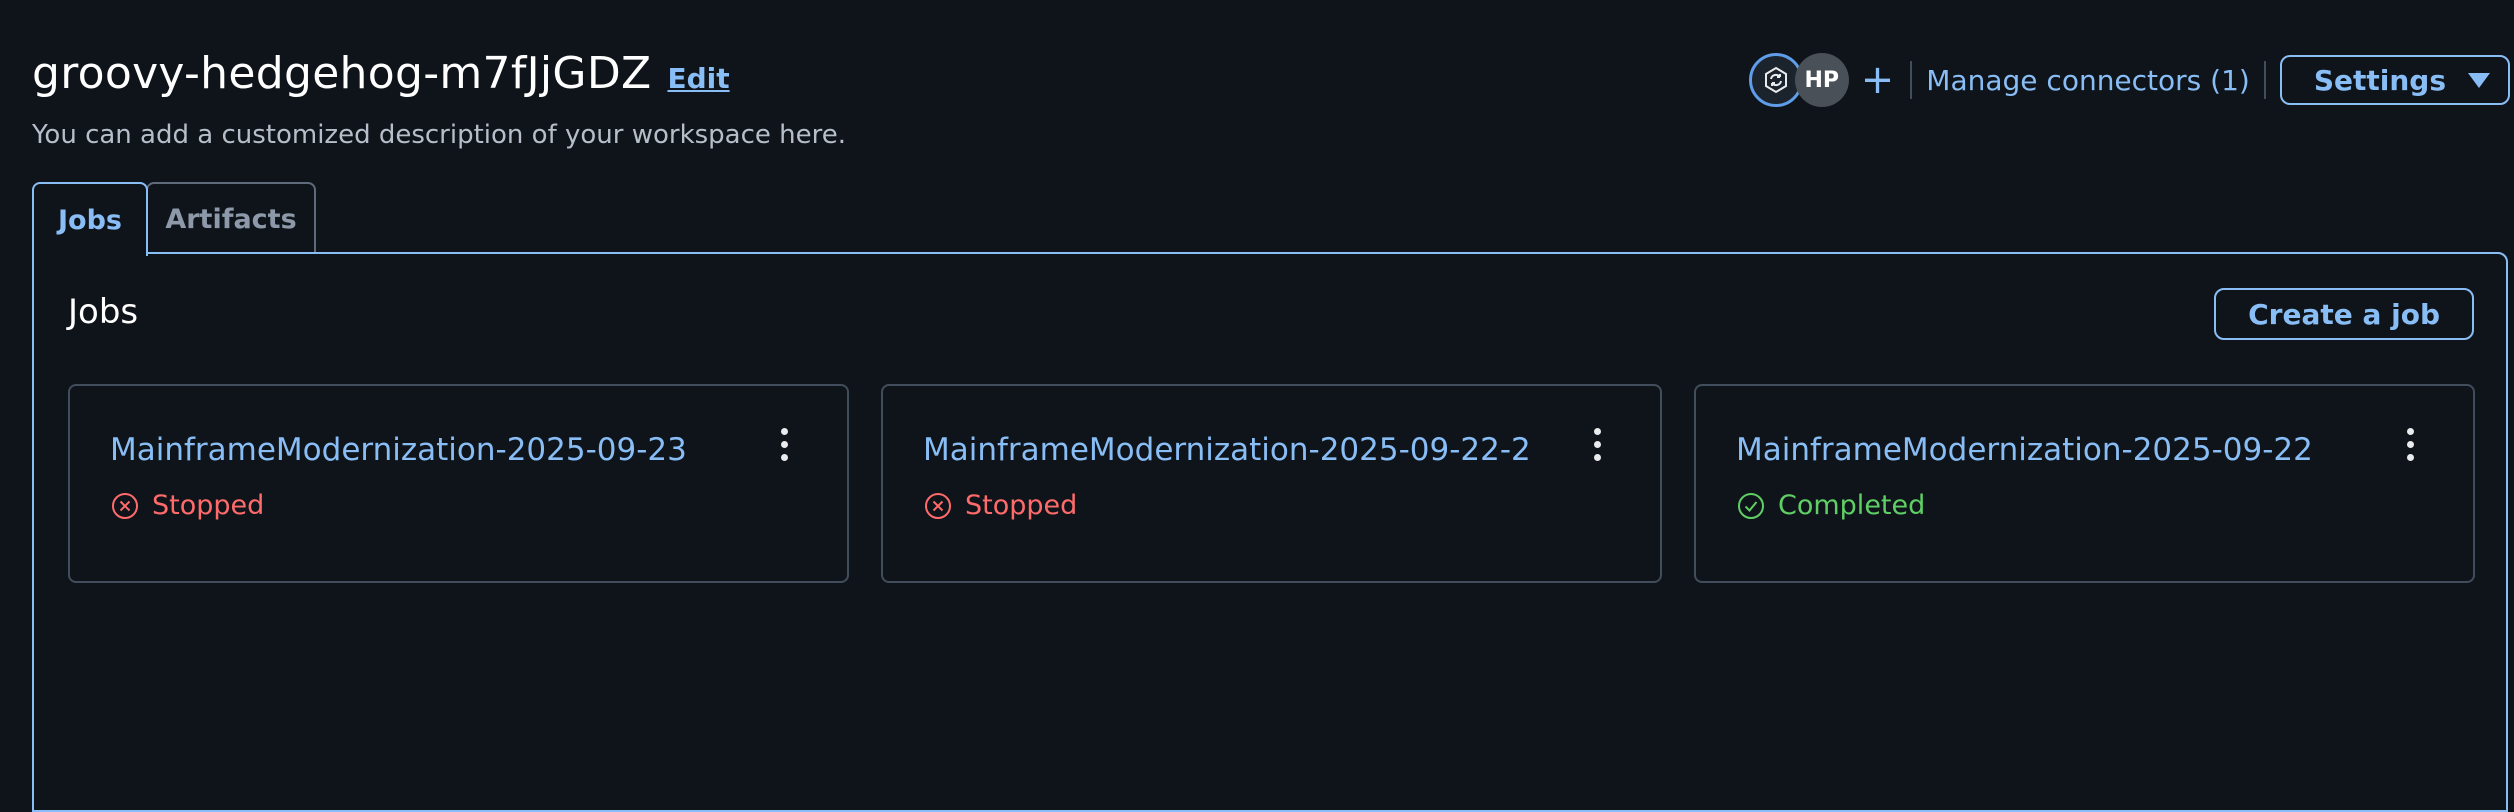 This screenshot has height=812, width=2514. I want to click on tab-artifacts: Artifacts, so click(231, 218).